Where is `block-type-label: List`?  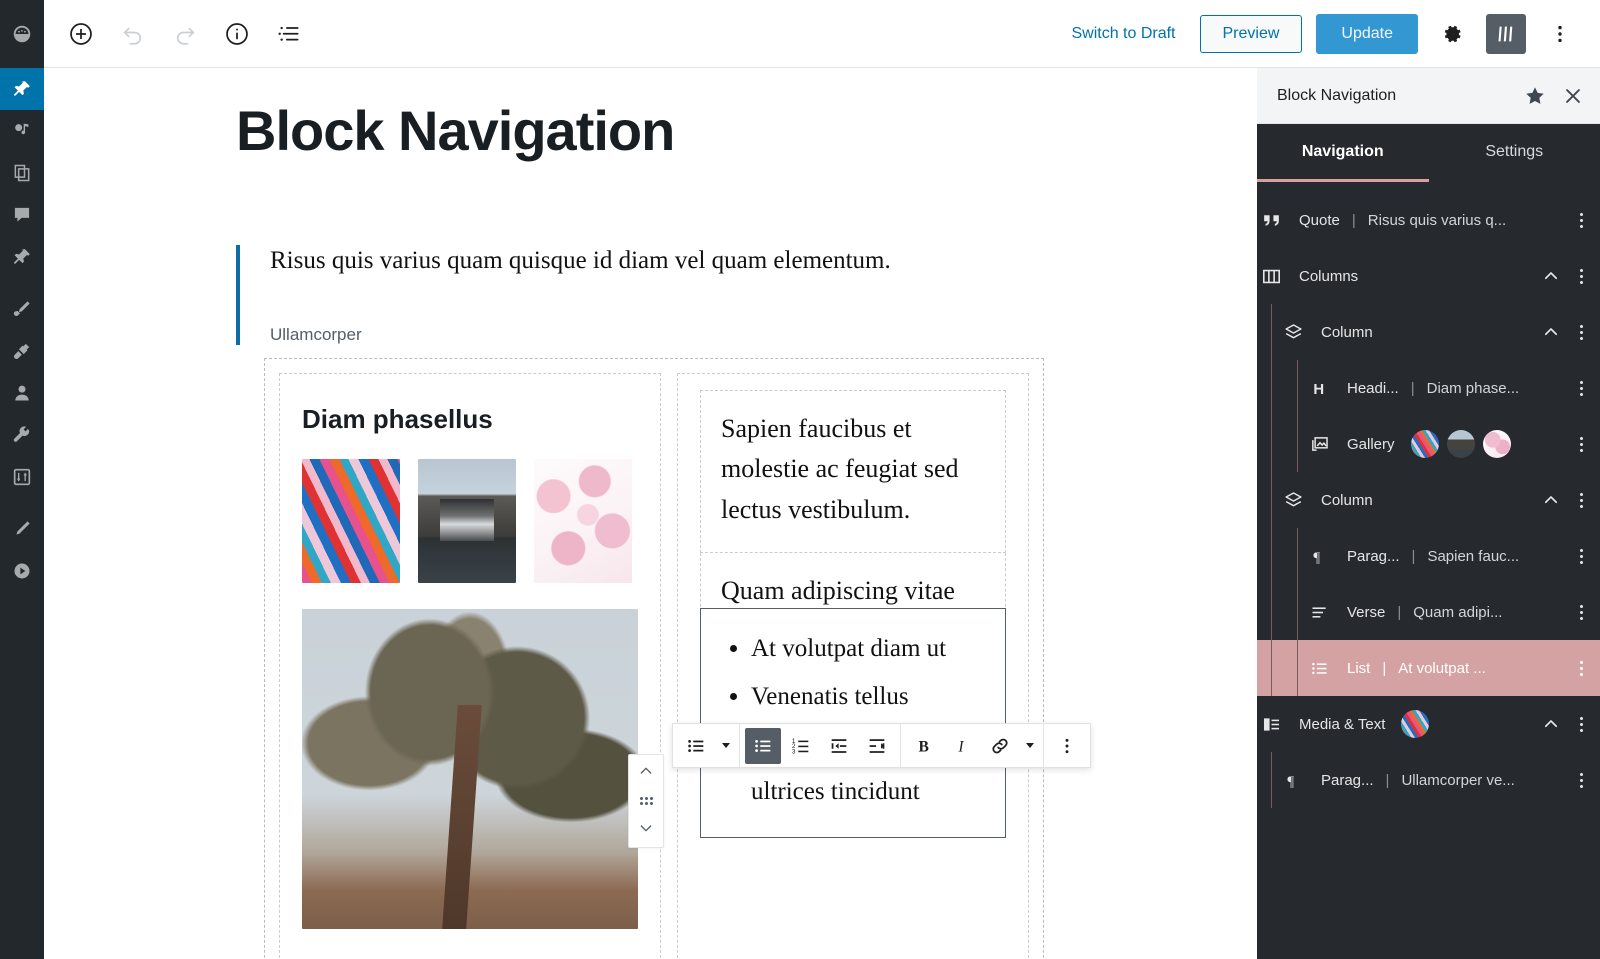 block-type-label: List is located at coordinates (1359, 668).